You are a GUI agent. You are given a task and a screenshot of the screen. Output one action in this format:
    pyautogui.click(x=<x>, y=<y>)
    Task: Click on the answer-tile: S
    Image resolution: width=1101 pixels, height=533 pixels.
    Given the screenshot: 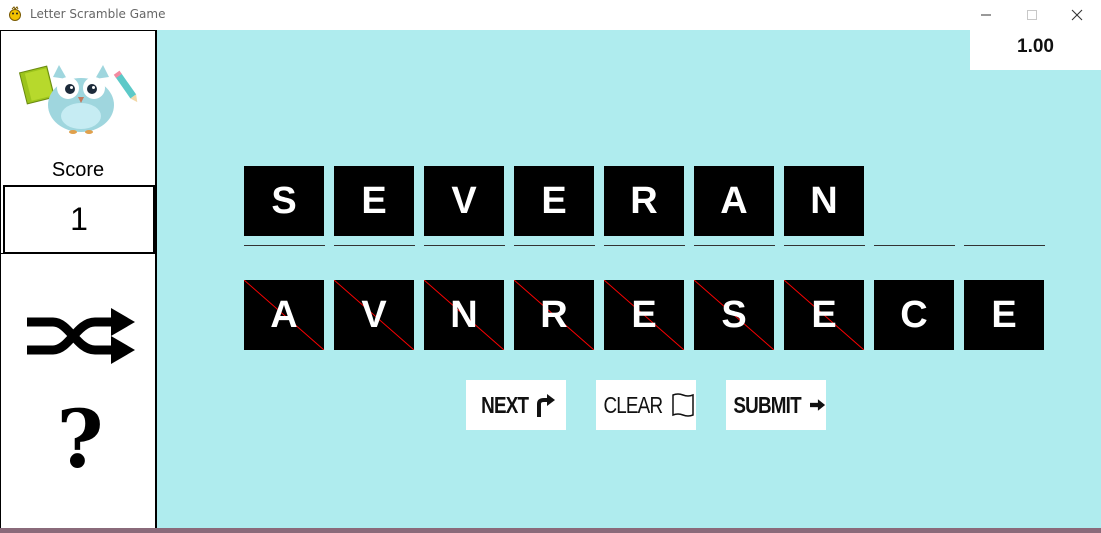 What is the action you would take?
    pyautogui.click(x=284, y=201)
    